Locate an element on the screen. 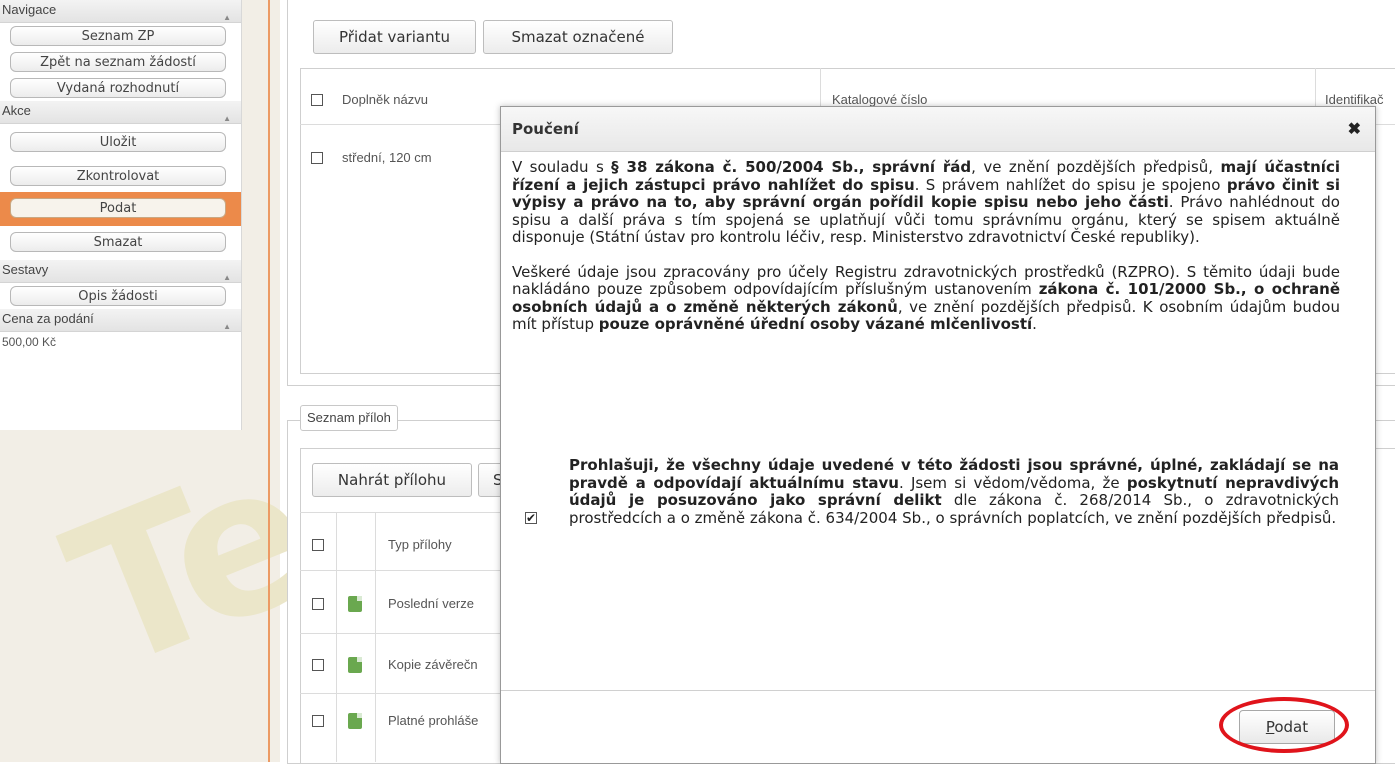  section-title: Sestavy is located at coordinates (25, 269).